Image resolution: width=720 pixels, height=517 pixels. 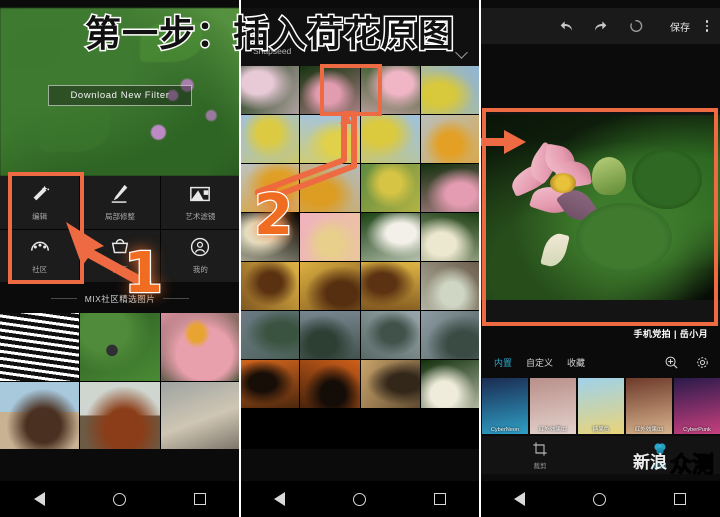 What do you see at coordinates (601, 430) in the screenshot?
I see `filter-name-label: 糖果色` at bounding box center [601, 430].